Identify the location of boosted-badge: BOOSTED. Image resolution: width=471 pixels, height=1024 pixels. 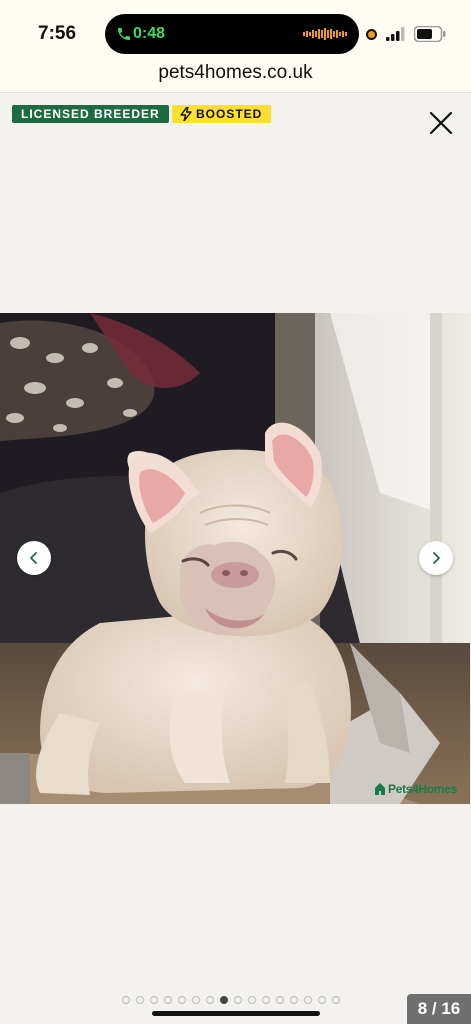
(222, 114).